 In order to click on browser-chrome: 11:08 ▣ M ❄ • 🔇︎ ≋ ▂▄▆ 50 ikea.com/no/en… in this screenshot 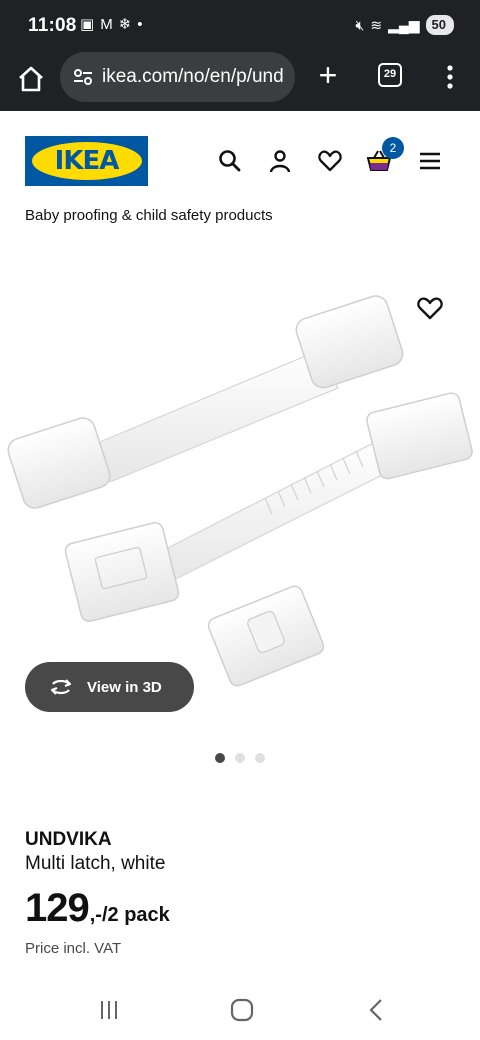, I will do `click(240, 55)`.